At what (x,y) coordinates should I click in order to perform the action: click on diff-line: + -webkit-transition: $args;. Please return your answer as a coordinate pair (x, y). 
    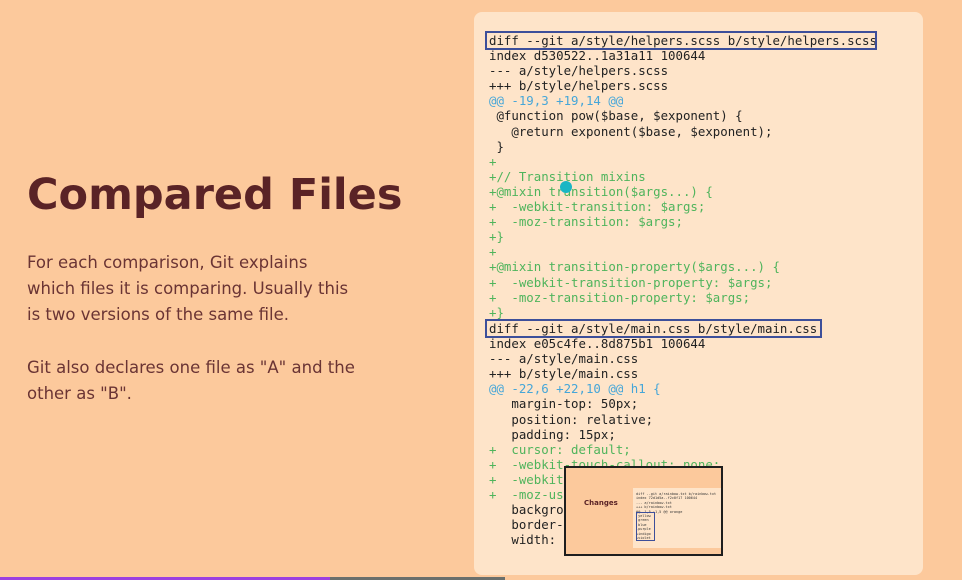
    Looking at the image, I should click on (597, 207).